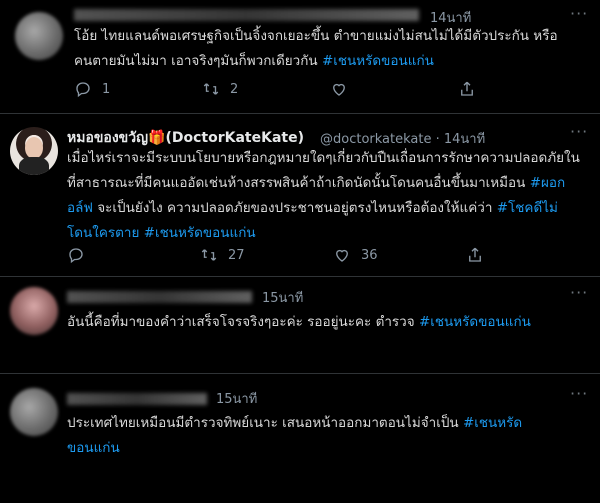  I want to click on like-button: 36, so click(355, 255).